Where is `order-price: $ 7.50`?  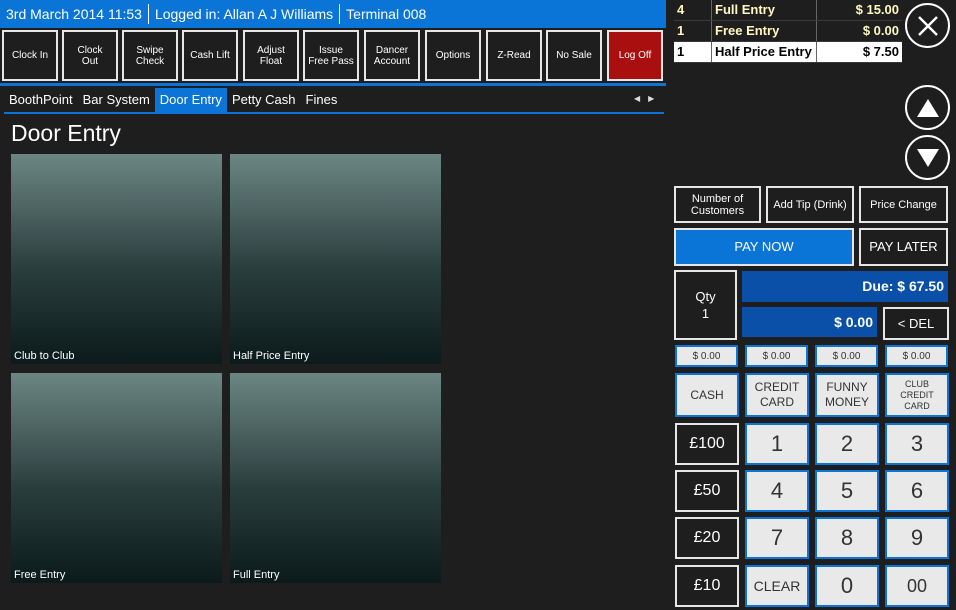 order-price: $ 7.50 is located at coordinates (880, 51).